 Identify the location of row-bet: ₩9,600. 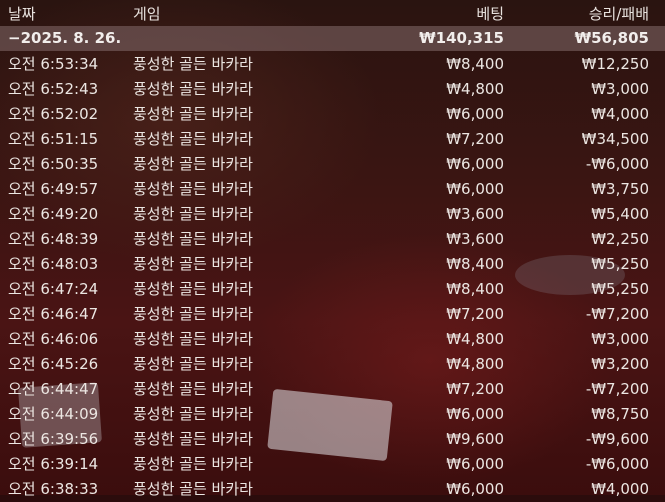
(475, 439).